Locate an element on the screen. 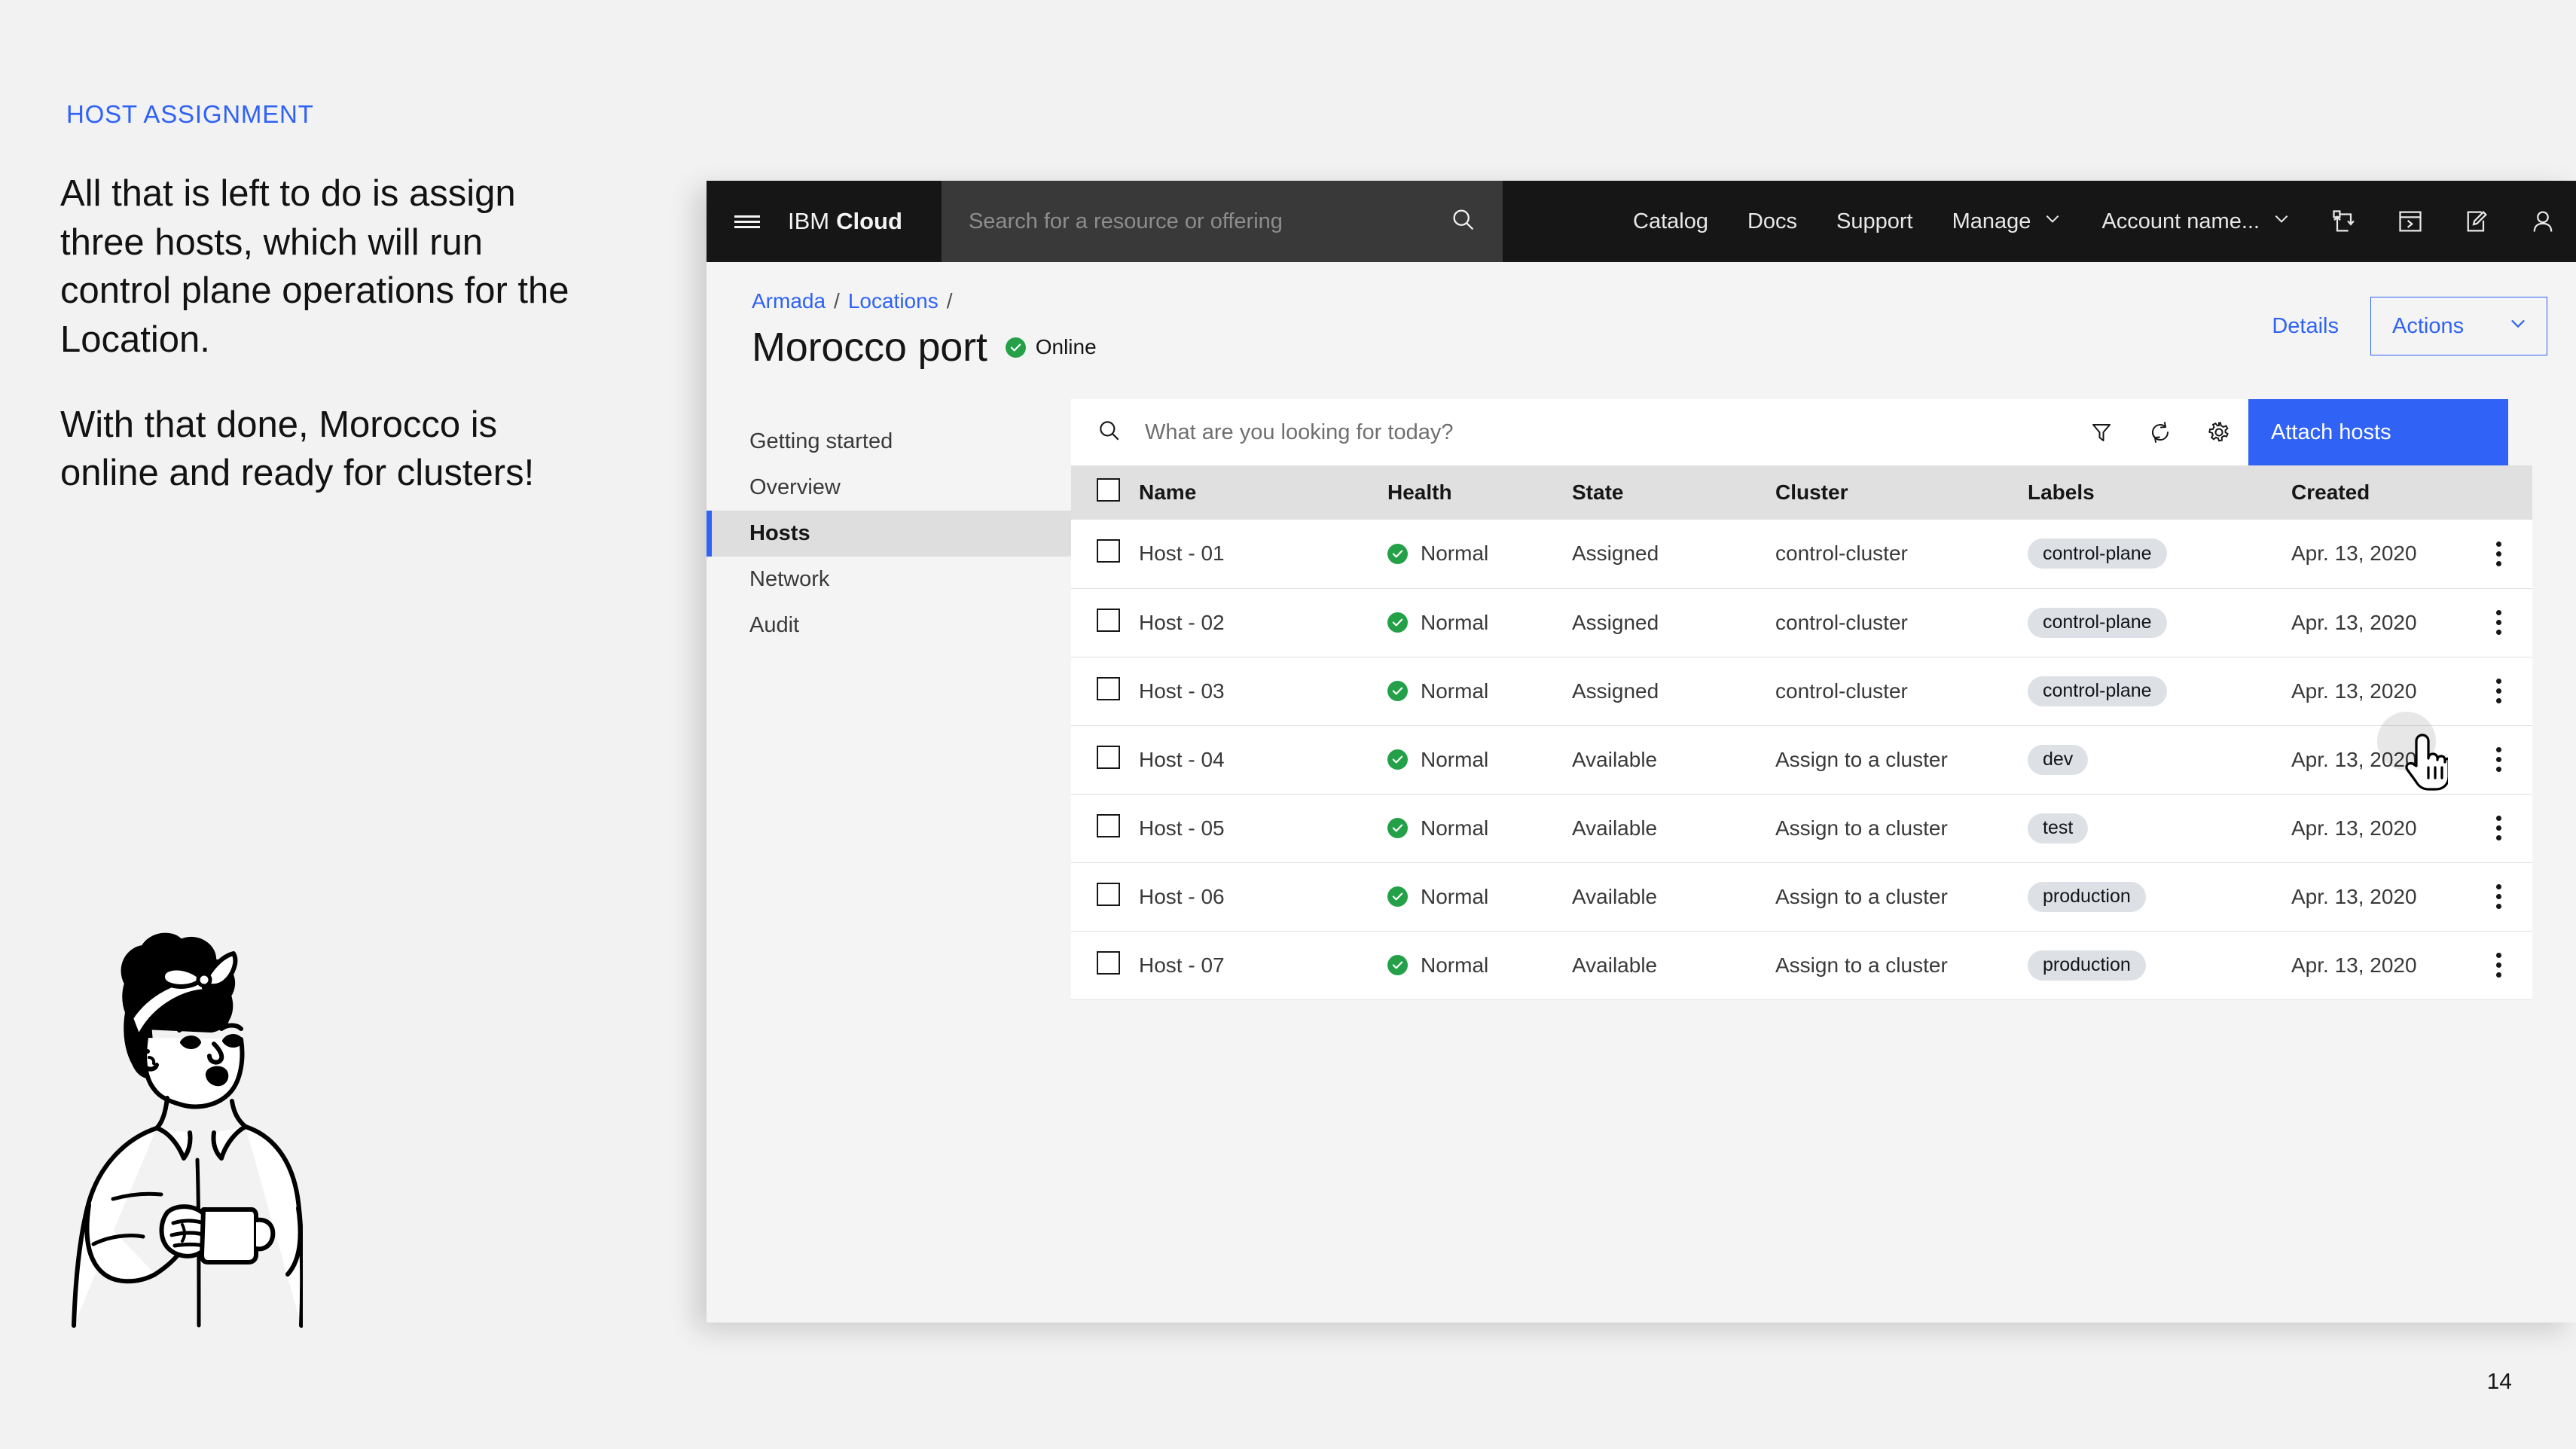 The width and height of the screenshot is (2576, 1449). details-link: Details is located at coordinates (2305, 326).